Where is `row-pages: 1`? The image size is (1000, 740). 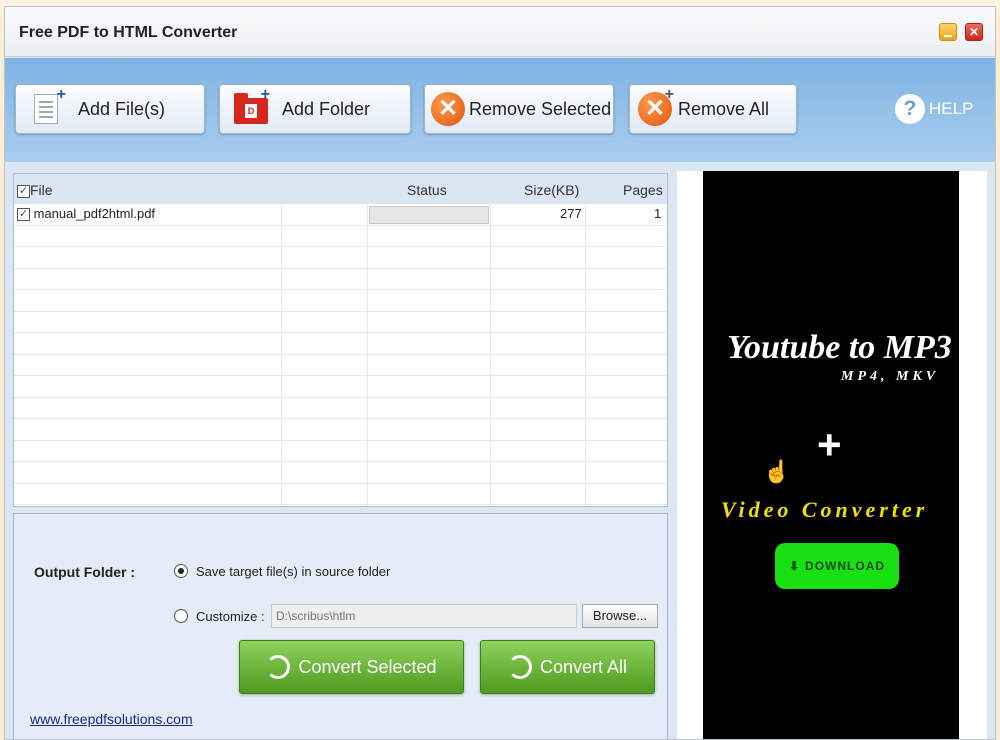 row-pages: 1 is located at coordinates (658, 213).